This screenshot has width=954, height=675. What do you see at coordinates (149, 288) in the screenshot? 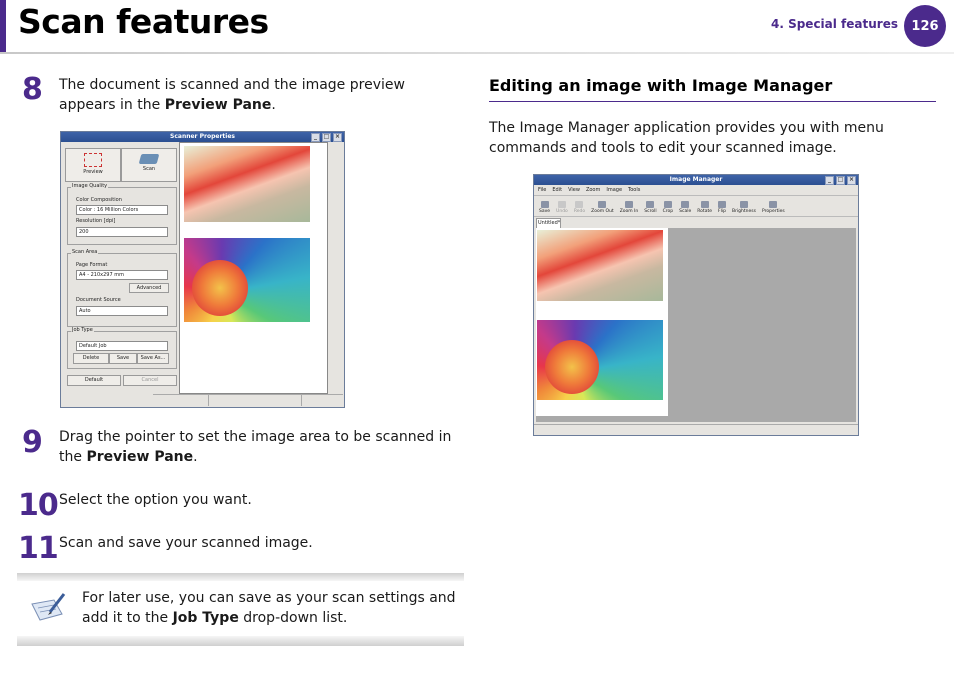
I see `advanced-button: Advanced` at bounding box center [149, 288].